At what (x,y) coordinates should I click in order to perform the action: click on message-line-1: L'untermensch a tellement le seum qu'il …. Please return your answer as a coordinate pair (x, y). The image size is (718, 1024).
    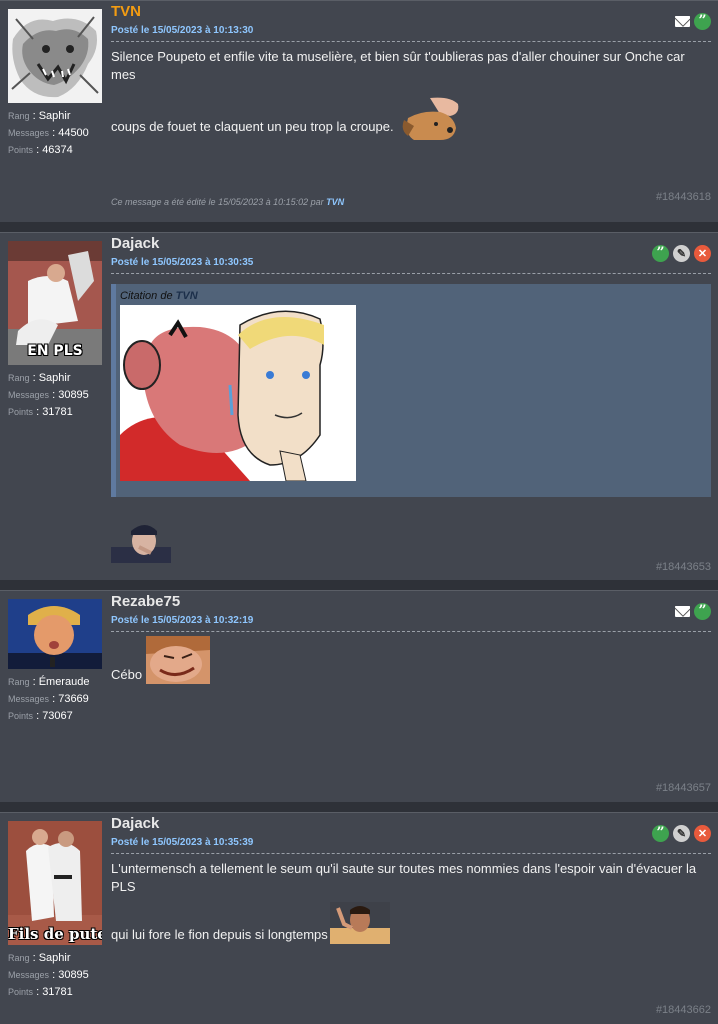
    Looking at the image, I should click on (404, 877).